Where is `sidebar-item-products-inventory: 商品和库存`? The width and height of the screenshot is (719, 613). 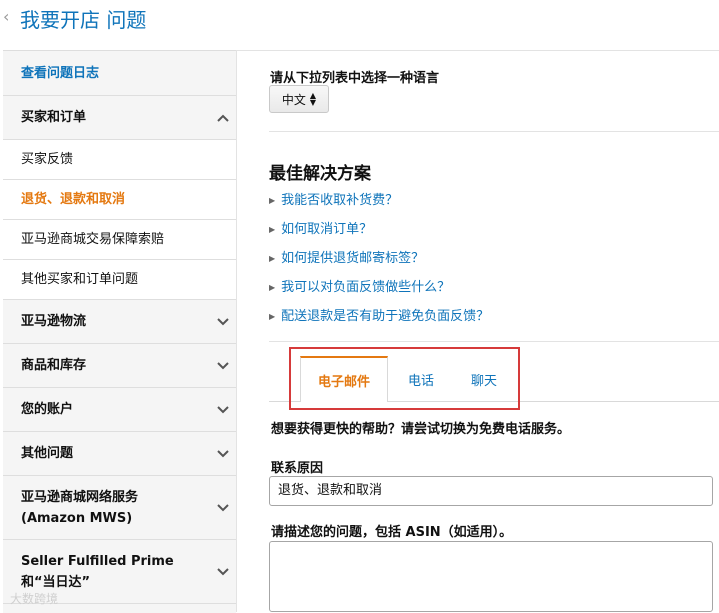
sidebar-item-products-inventory: 商品和库存 is located at coordinates (119, 366).